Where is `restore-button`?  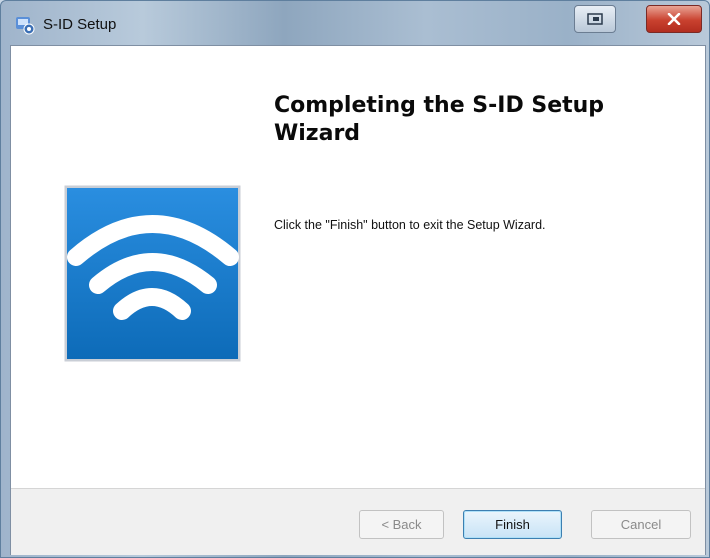 restore-button is located at coordinates (595, 19).